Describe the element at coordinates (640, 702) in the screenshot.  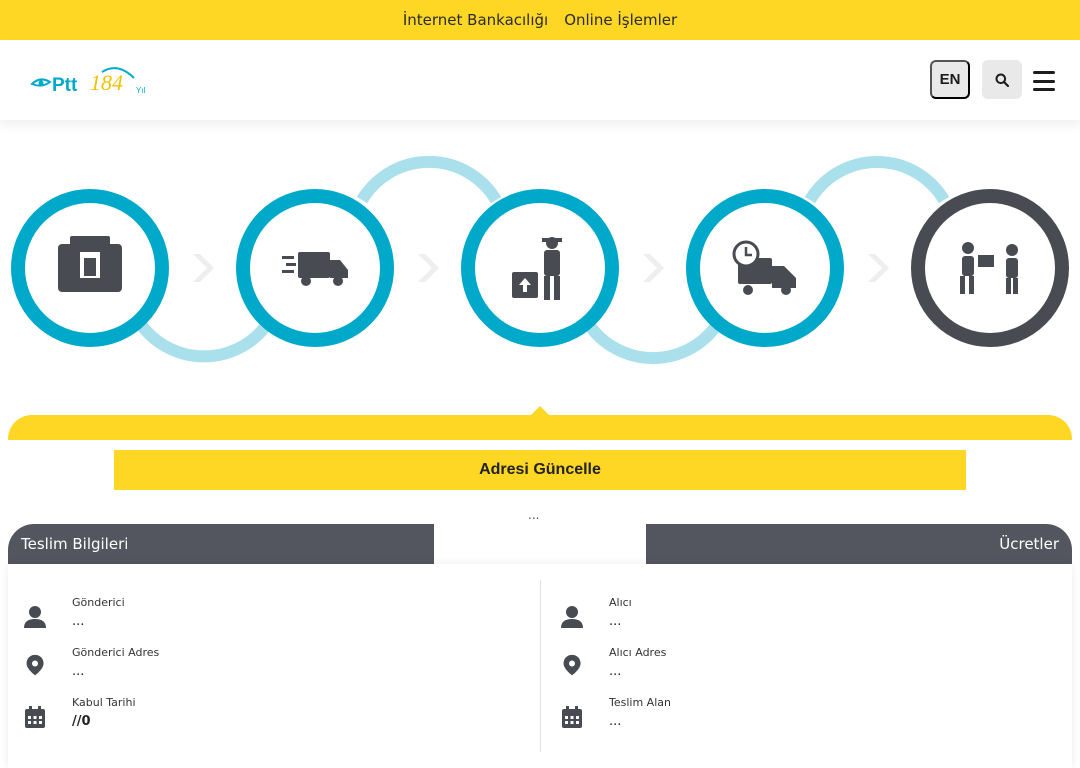
I see `received-by-label: Teslim Alan` at that location.